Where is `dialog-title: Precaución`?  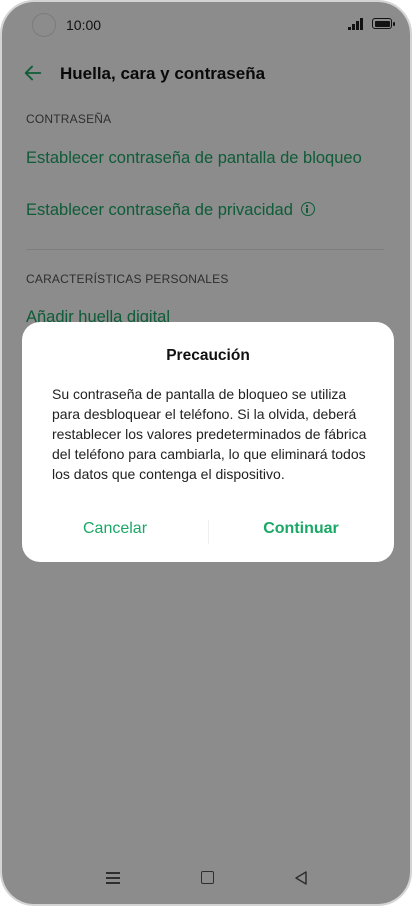 dialog-title: Precaución is located at coordinates (208, 355).